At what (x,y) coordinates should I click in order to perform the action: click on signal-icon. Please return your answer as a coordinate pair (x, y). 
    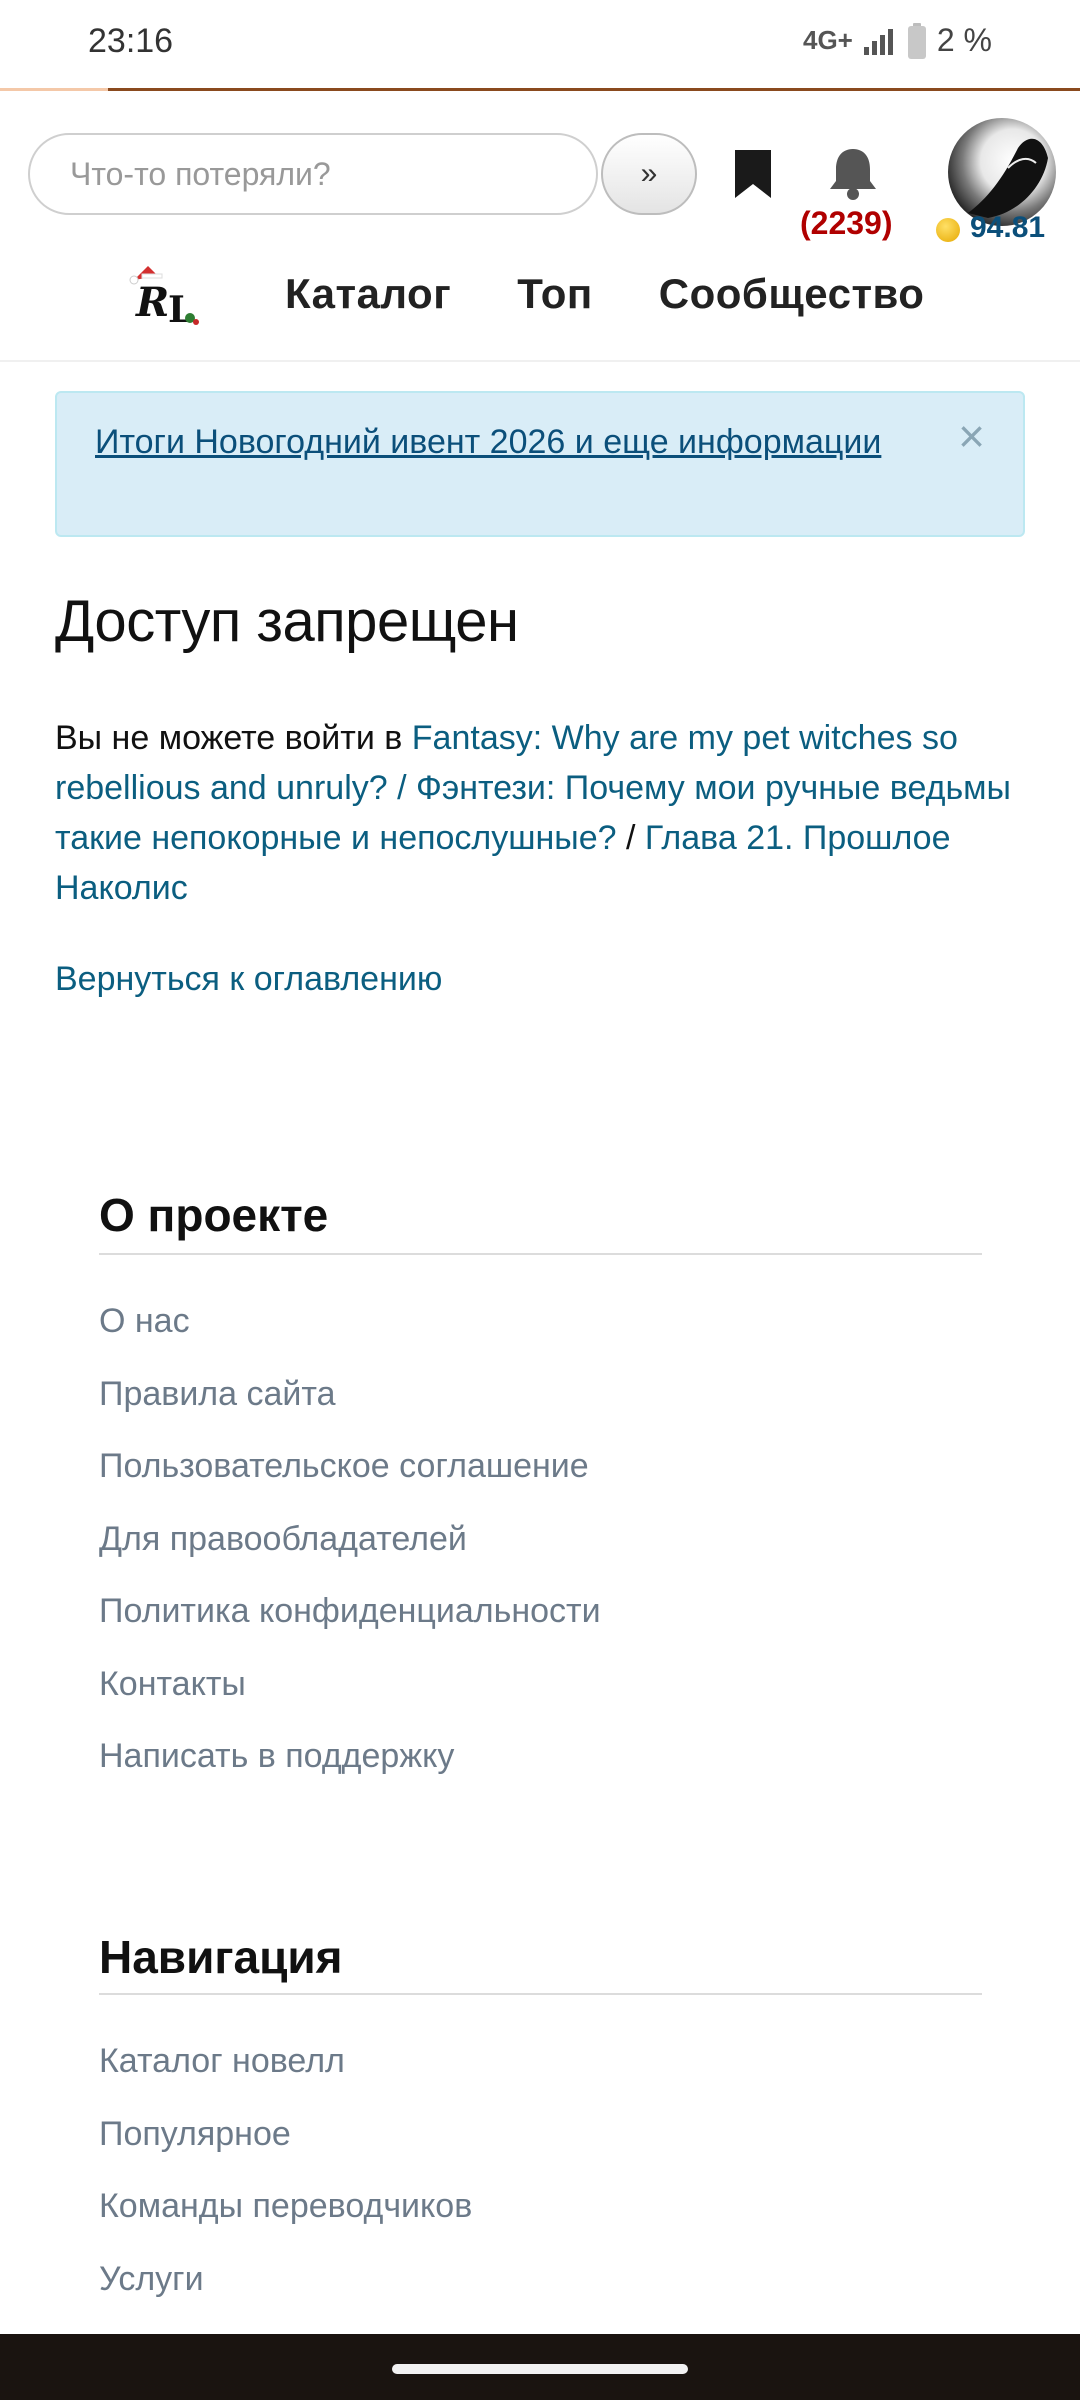
    Looking at the image, I should click on (878, 41).